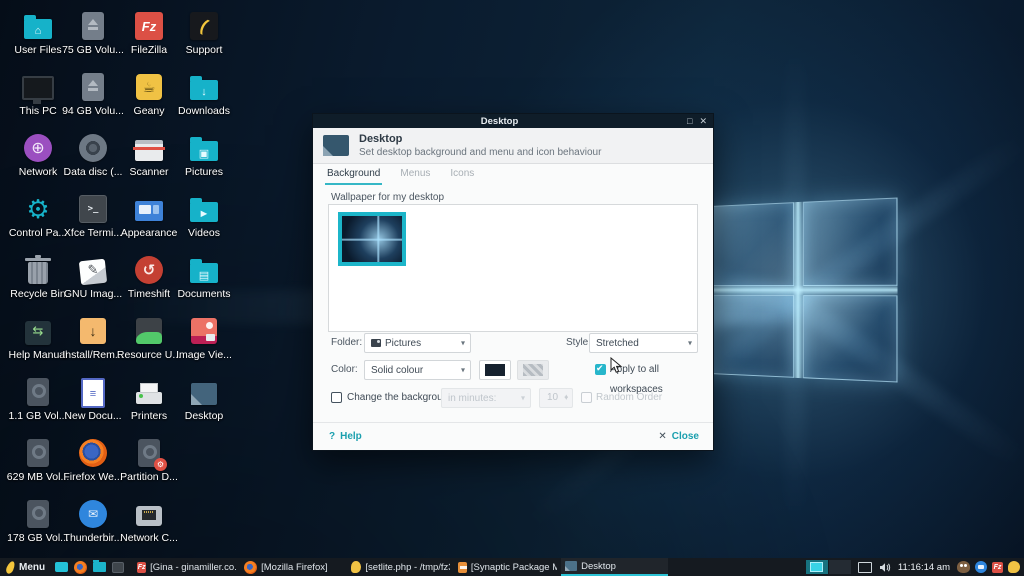  What do you see at coordinates (403, 343) in the screenshot?
I see `folder-select-value: Pictures` at bounding box center [403, 343].